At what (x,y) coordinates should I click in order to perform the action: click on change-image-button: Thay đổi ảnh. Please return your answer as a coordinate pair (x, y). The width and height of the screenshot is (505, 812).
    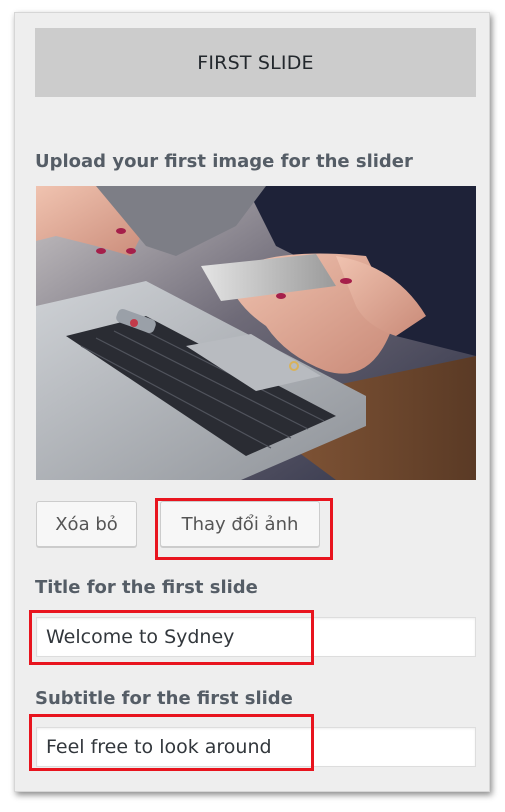
    Looking at the image, I should click on (240, 524).